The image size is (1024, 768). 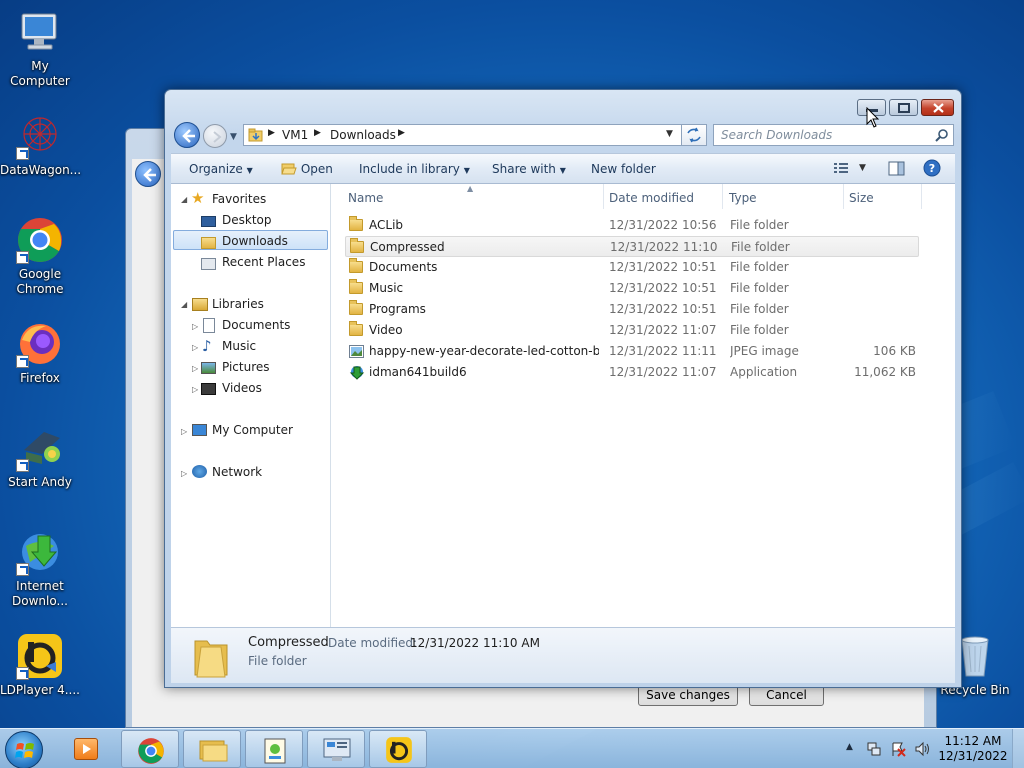 I want to click on tree-item-libraries: Libraries, so click(x=238, y=304).